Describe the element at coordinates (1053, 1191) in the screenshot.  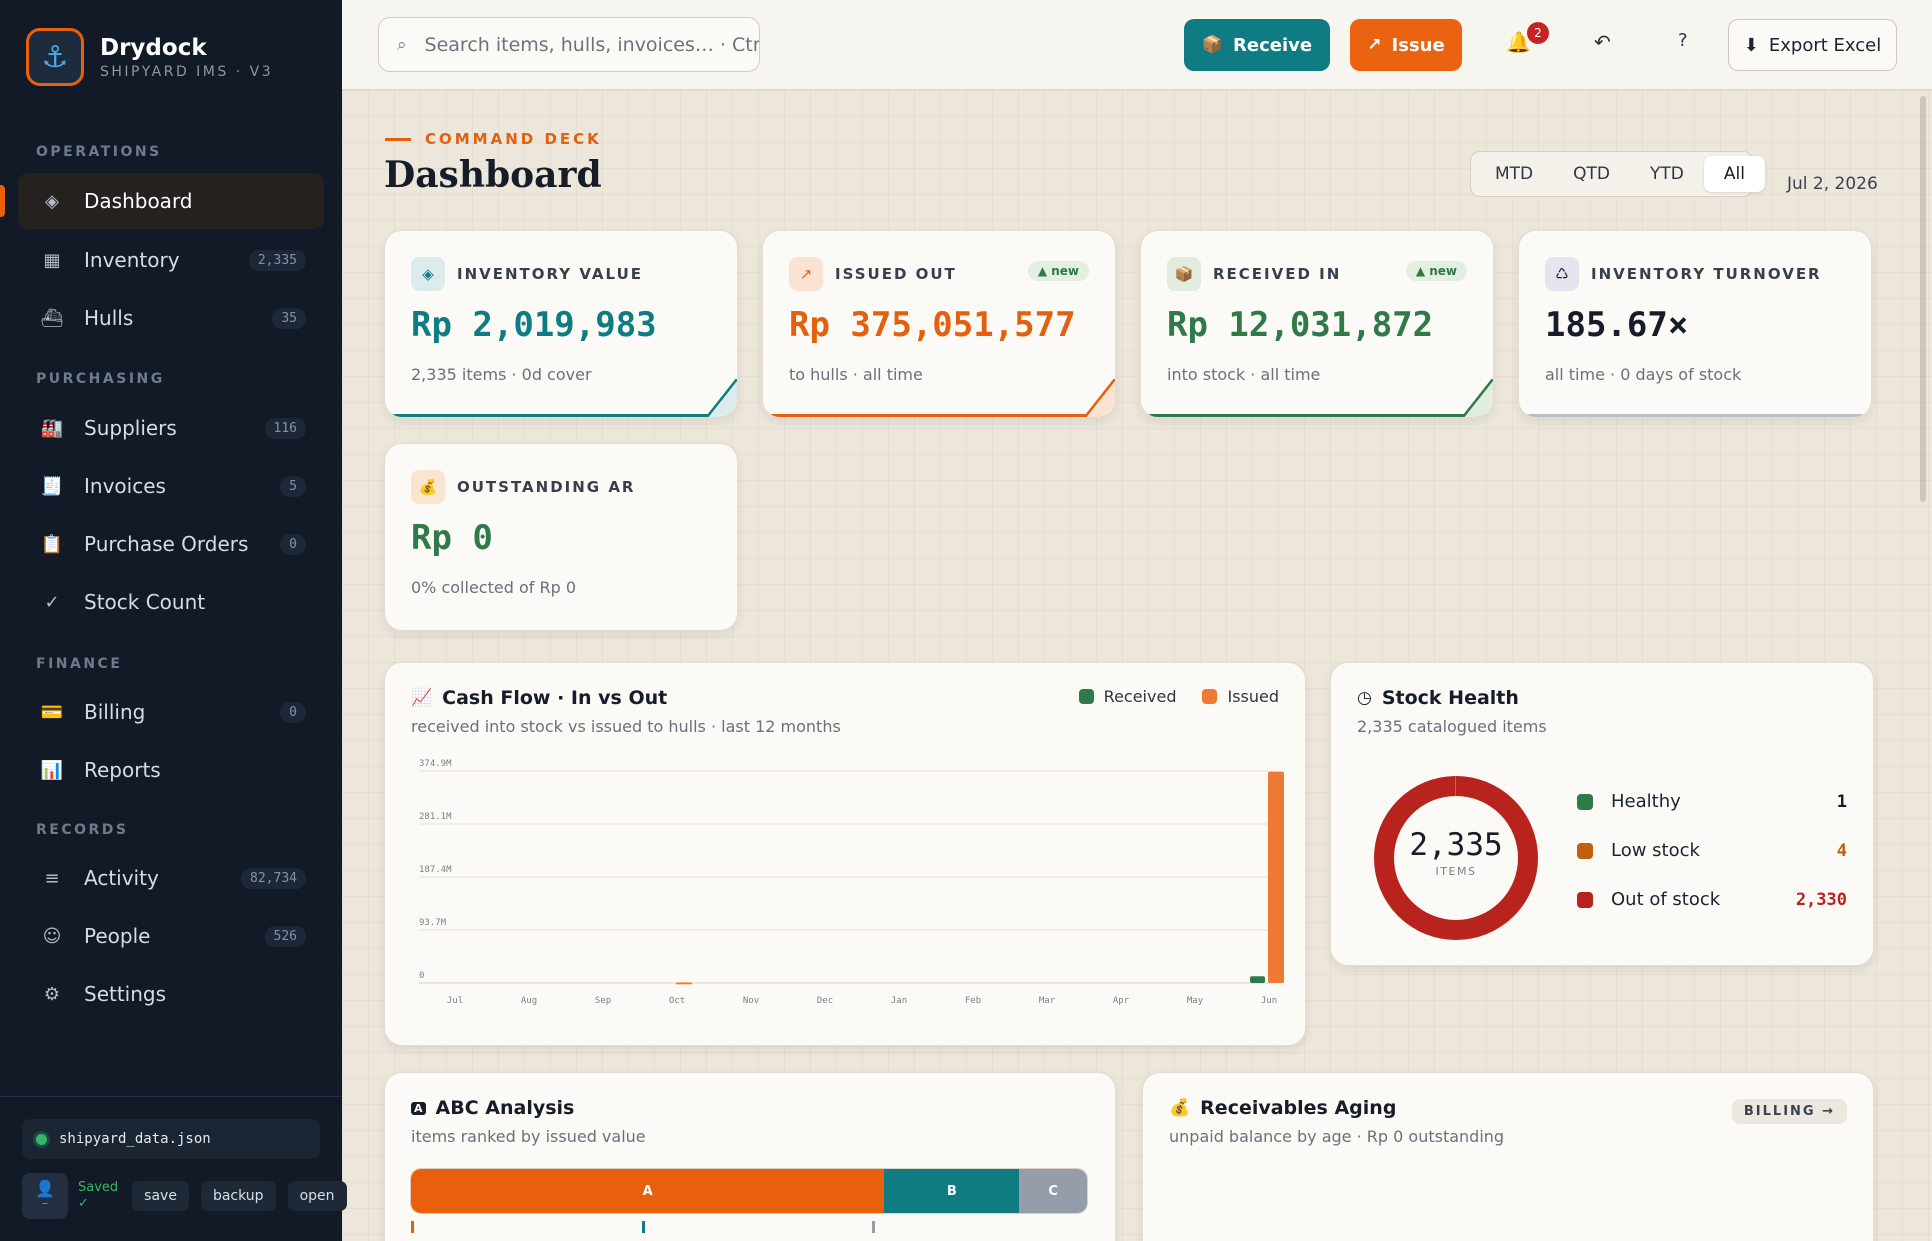
I see `abc-segment-c: C` at that location.